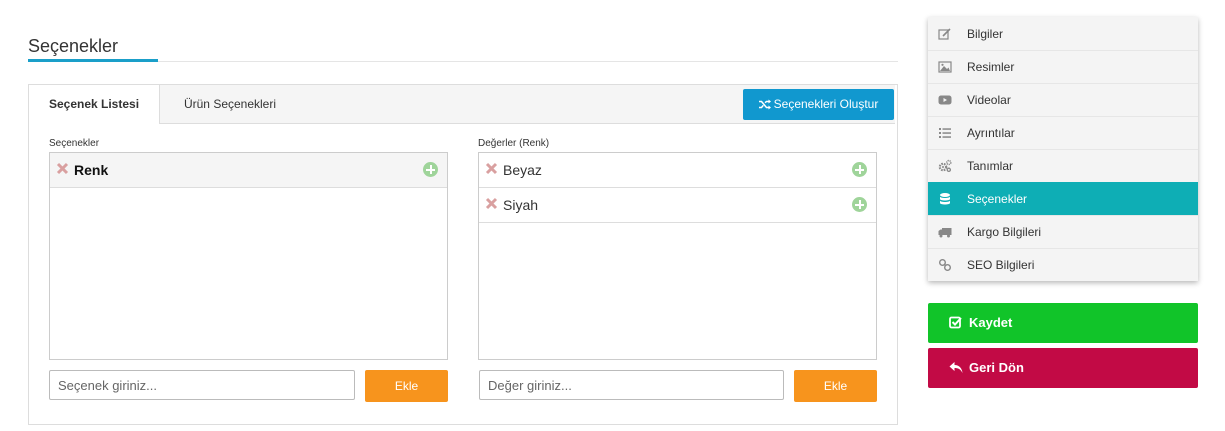  What do you see at coordinates (945, 166) in the screenshot?
I see `cogs-icon` at bounding box center [945, 166].